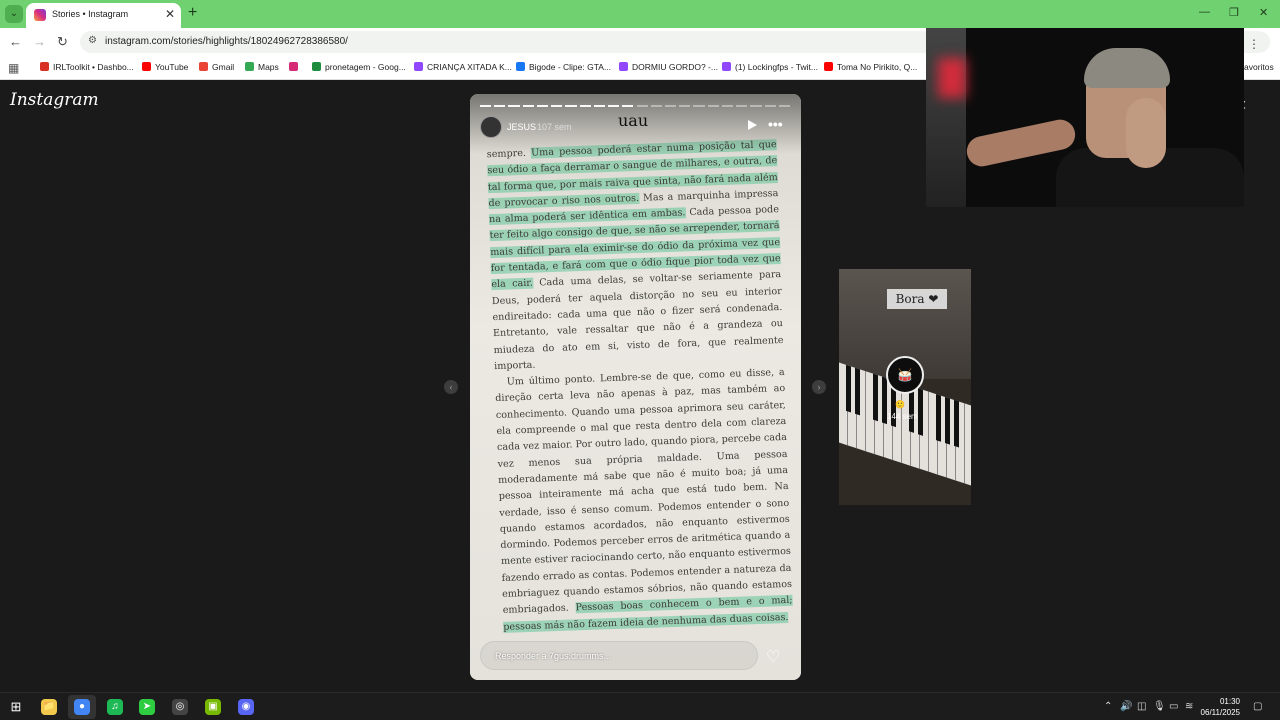 The image size is (1280, 720). Describe the element at coordinates (1234, 12) in the screenshot. I see `restore-button: ❐` at that location.